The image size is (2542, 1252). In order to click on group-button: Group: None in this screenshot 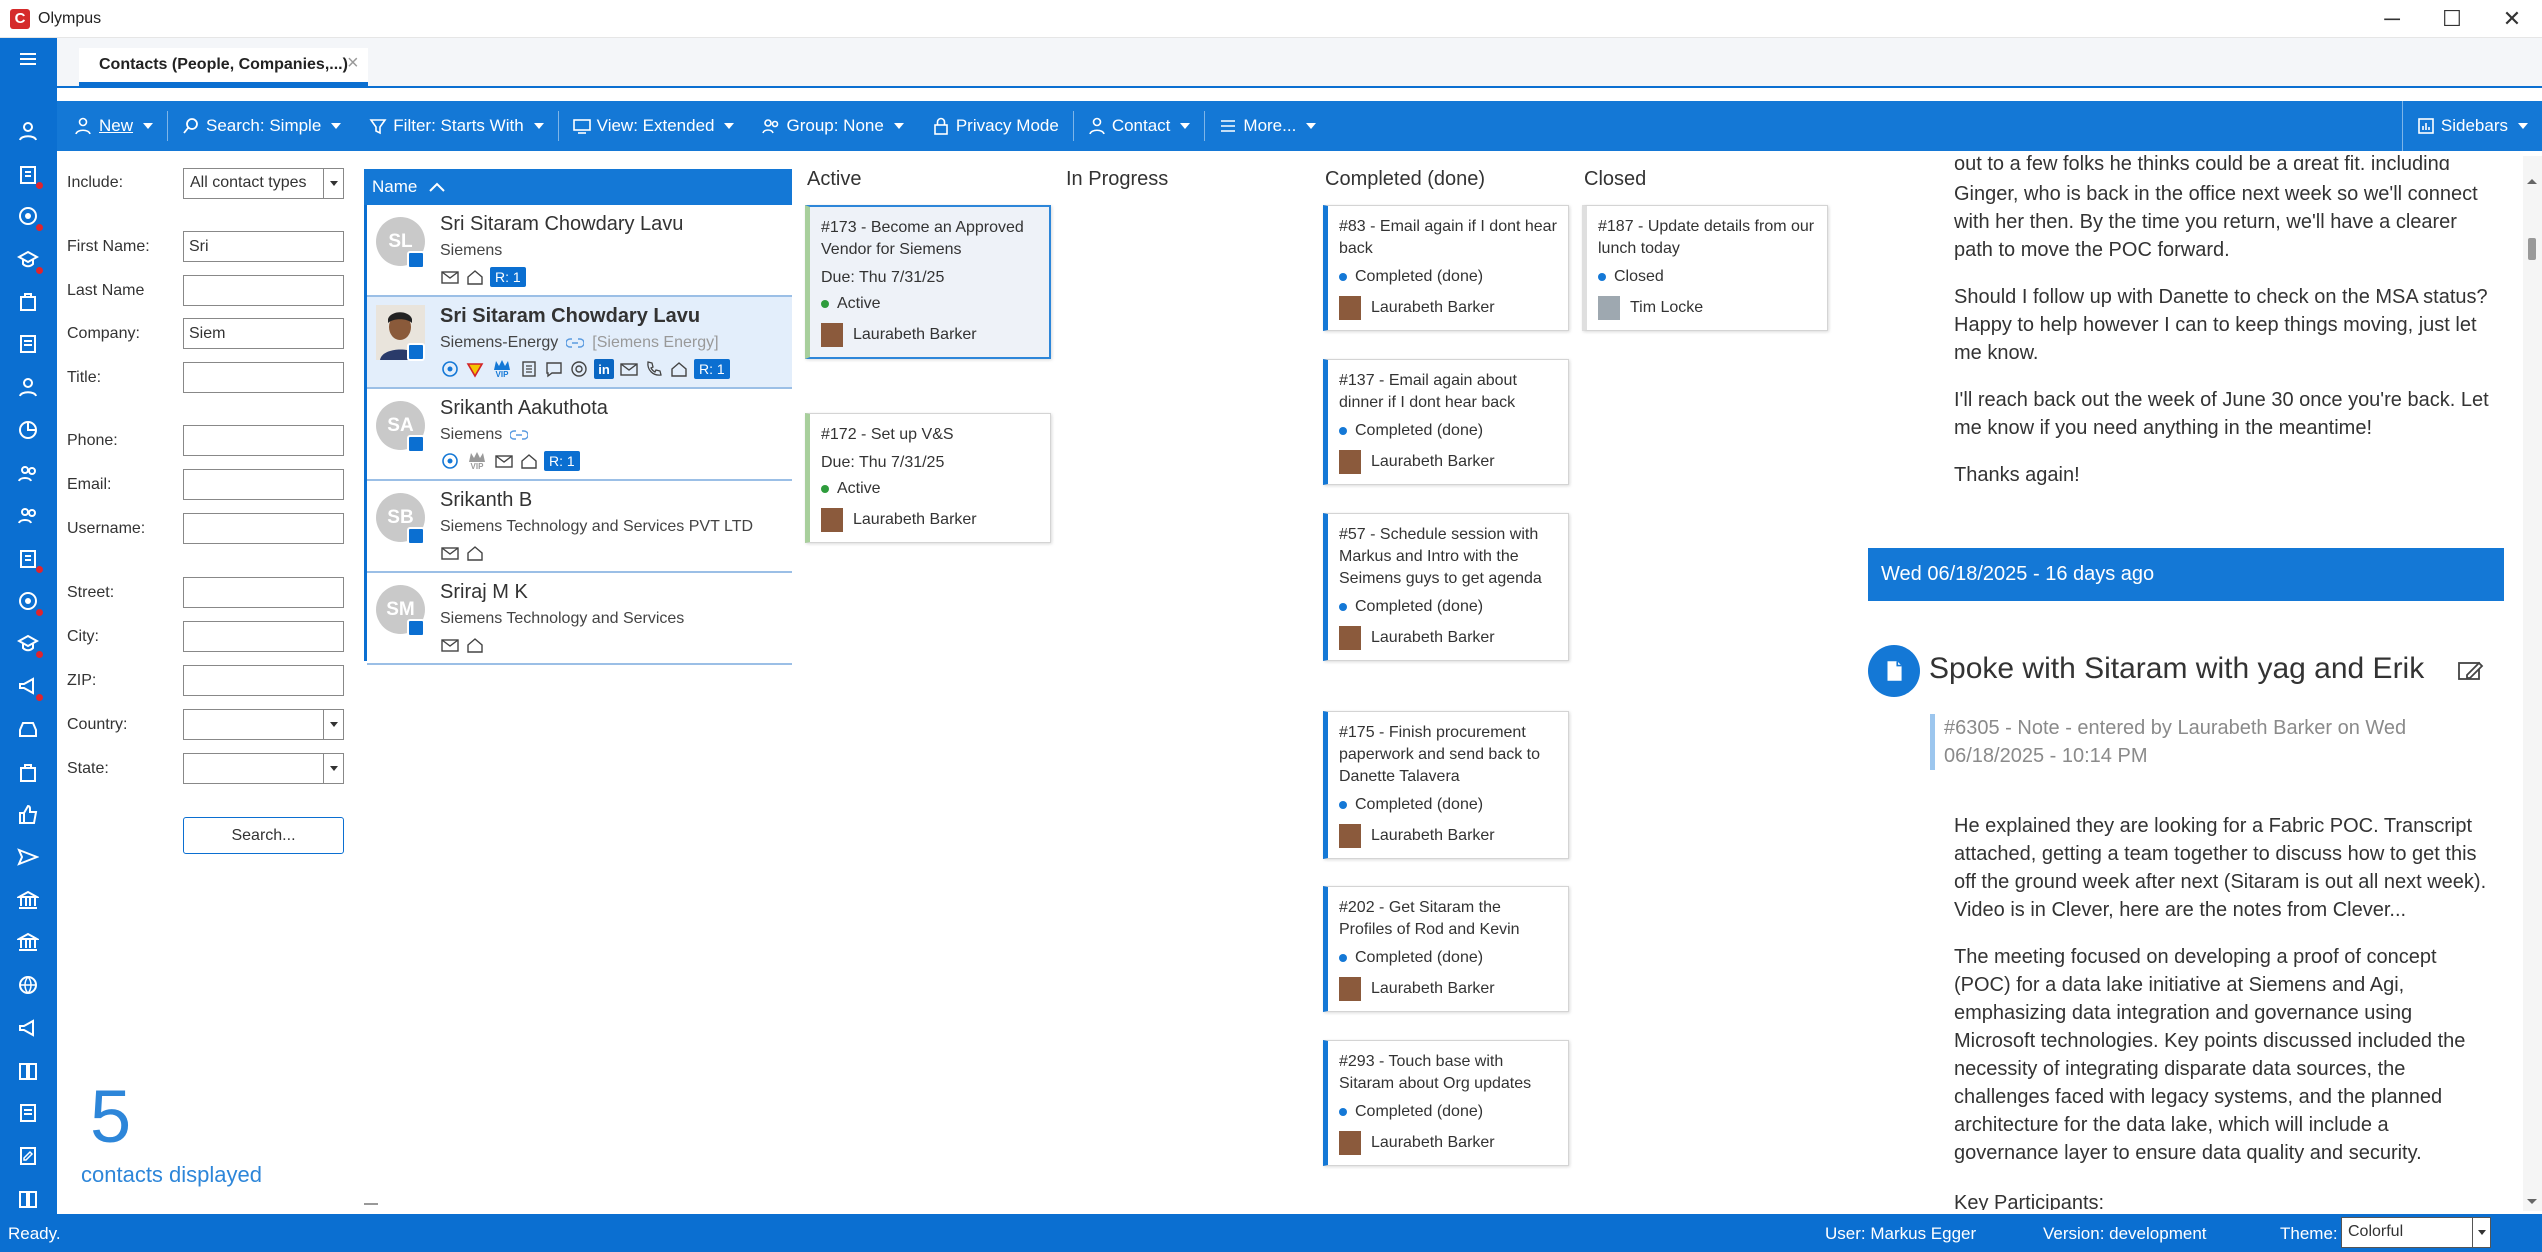, I will do `click(832, 126)`.